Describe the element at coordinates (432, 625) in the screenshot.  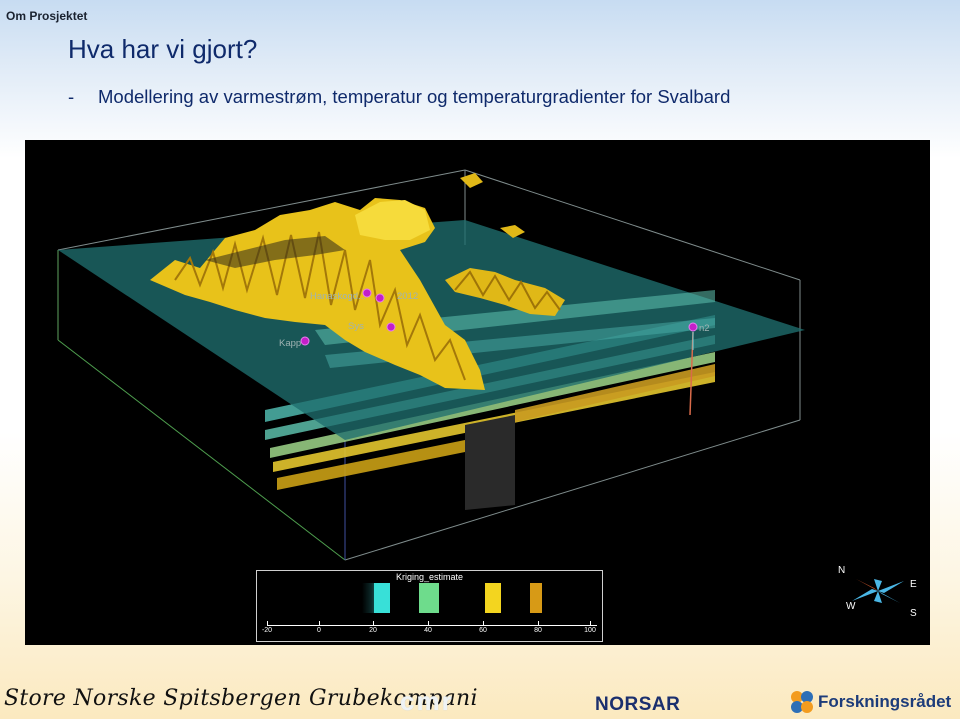
I see `legend-axis` at that location.